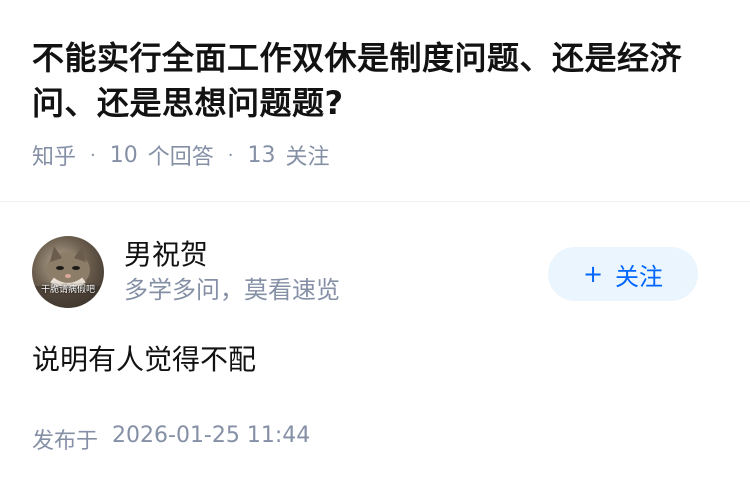  I want to click on cat-avatar-image, so click(68, 277).